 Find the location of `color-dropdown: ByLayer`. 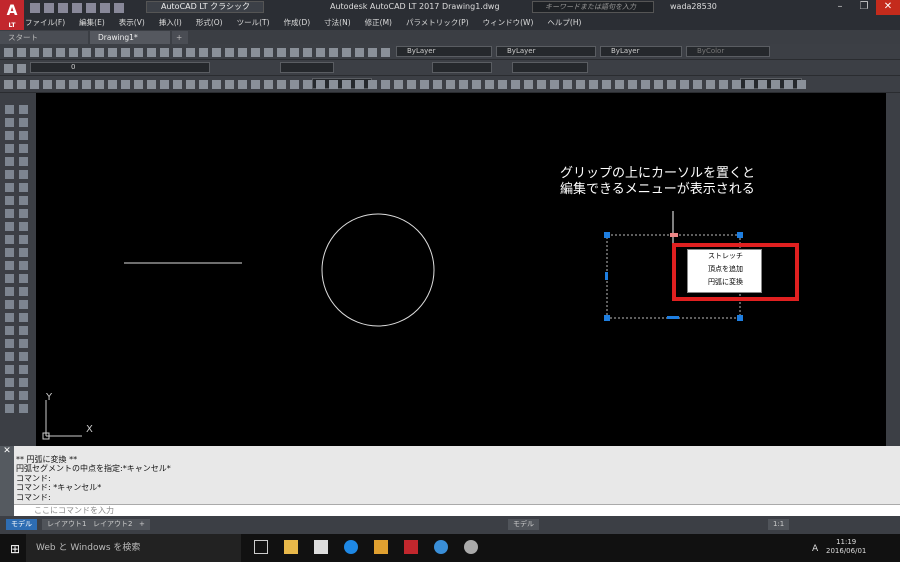

color-dropdown: ByLayer is located at coordinates (444, 51).